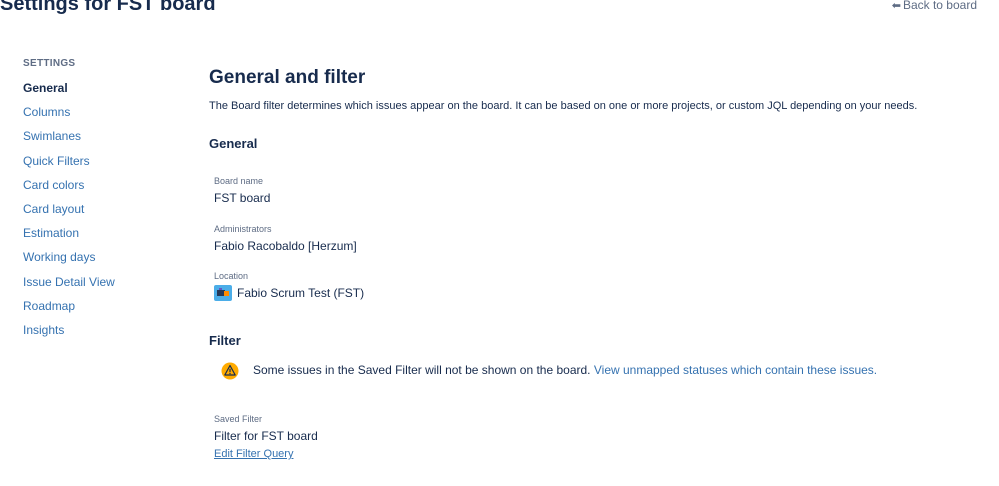 The image size is (999, 486). Describe the element at coordinates (242, 189) in the screenshot. I see `board-name-field: Board name FST board` at that location.